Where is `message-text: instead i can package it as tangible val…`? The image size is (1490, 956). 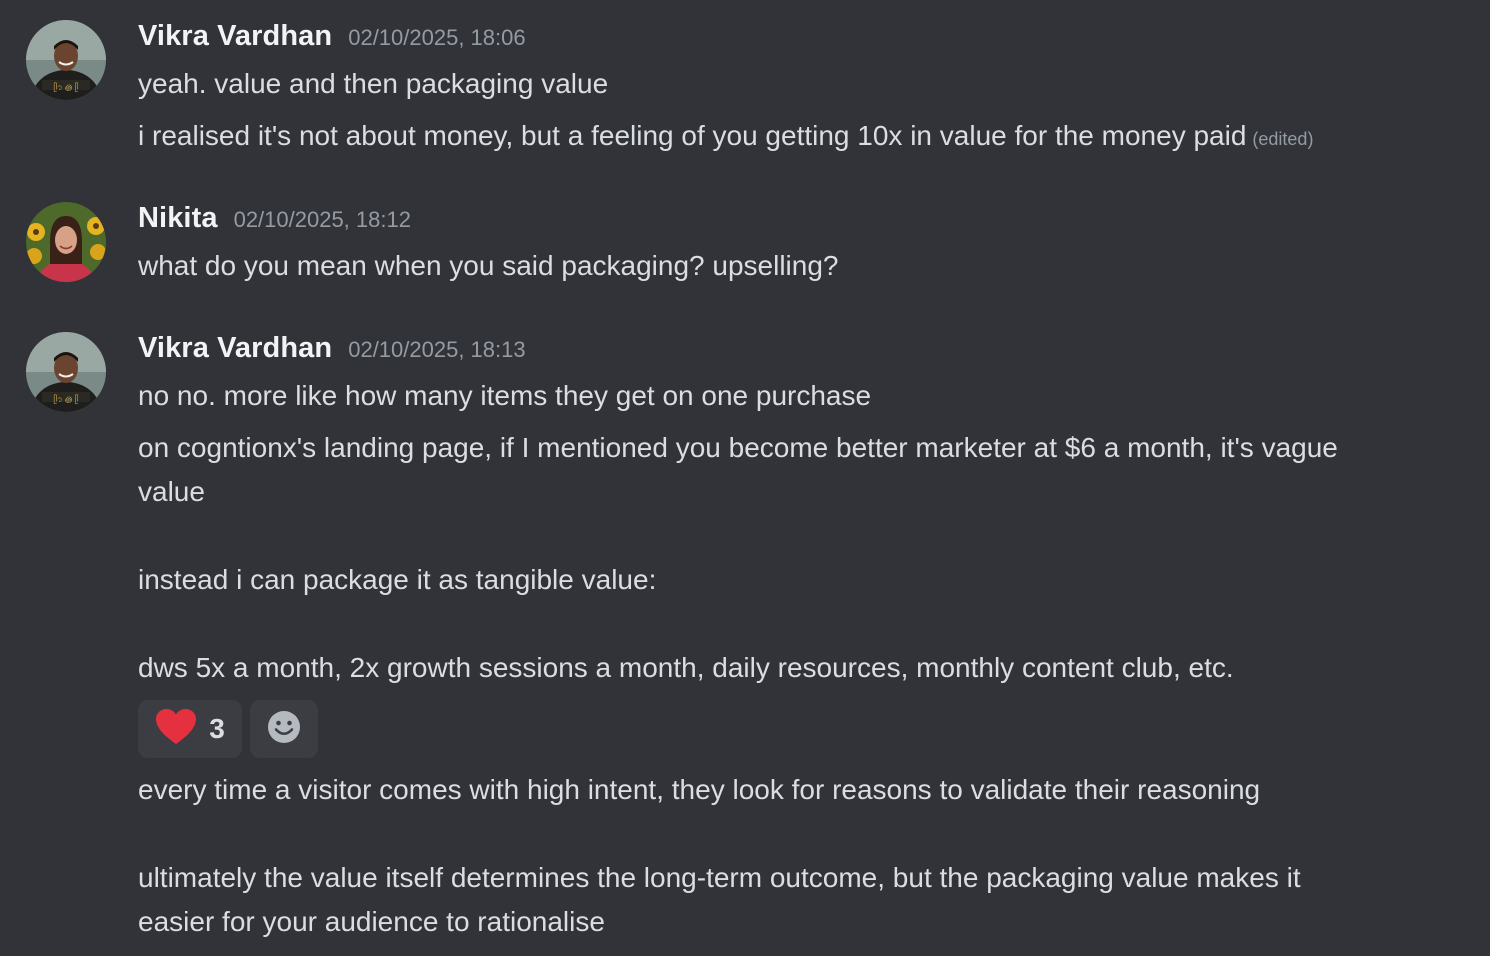
message-text: instead i can package it as tangible val… is located at coordinates (397, 579).